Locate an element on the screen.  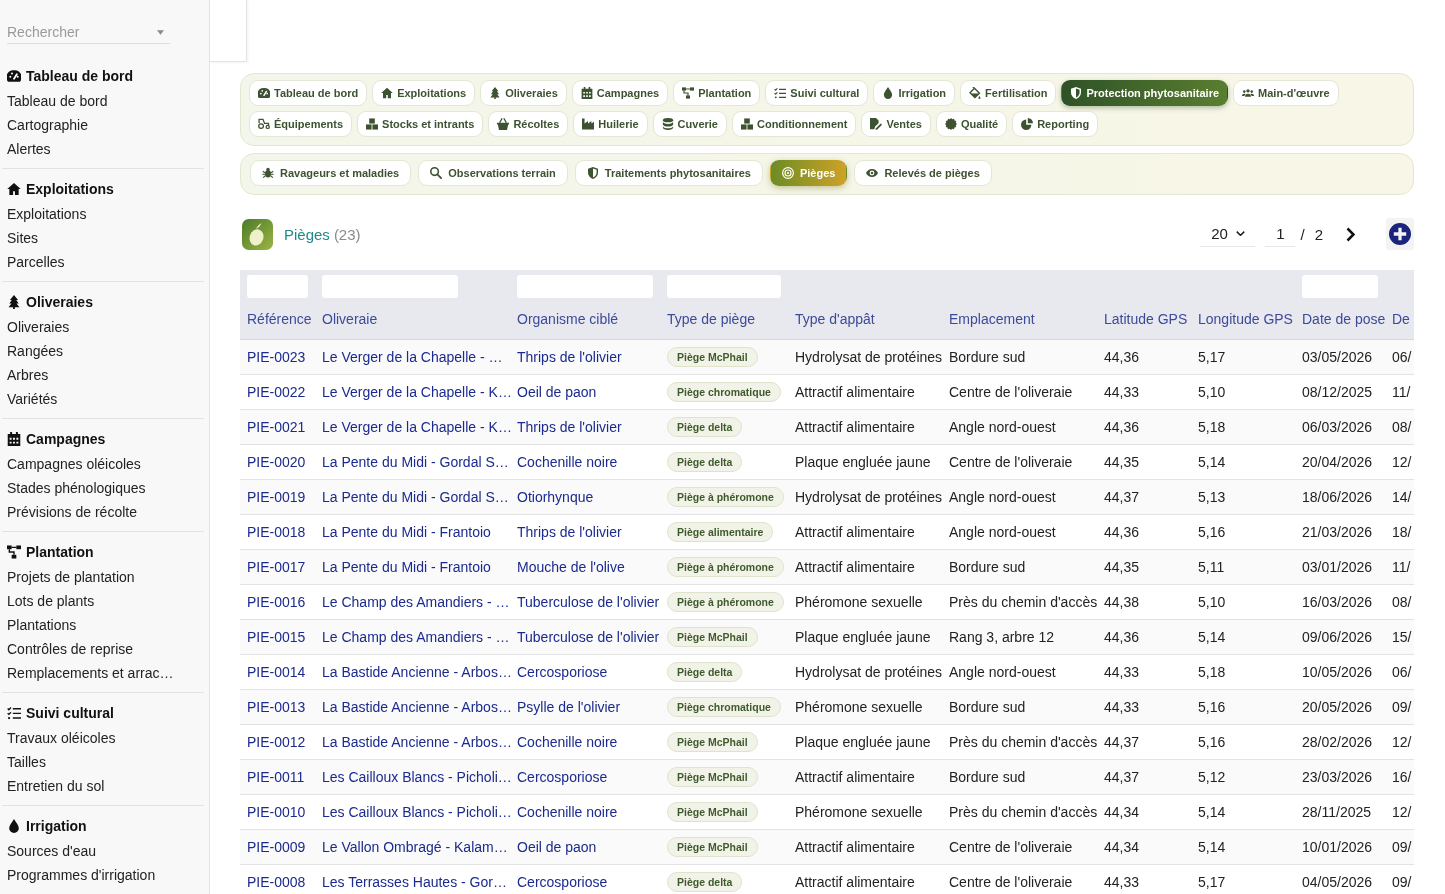
menu-item: Alertes is located at coordinates (103, 149).